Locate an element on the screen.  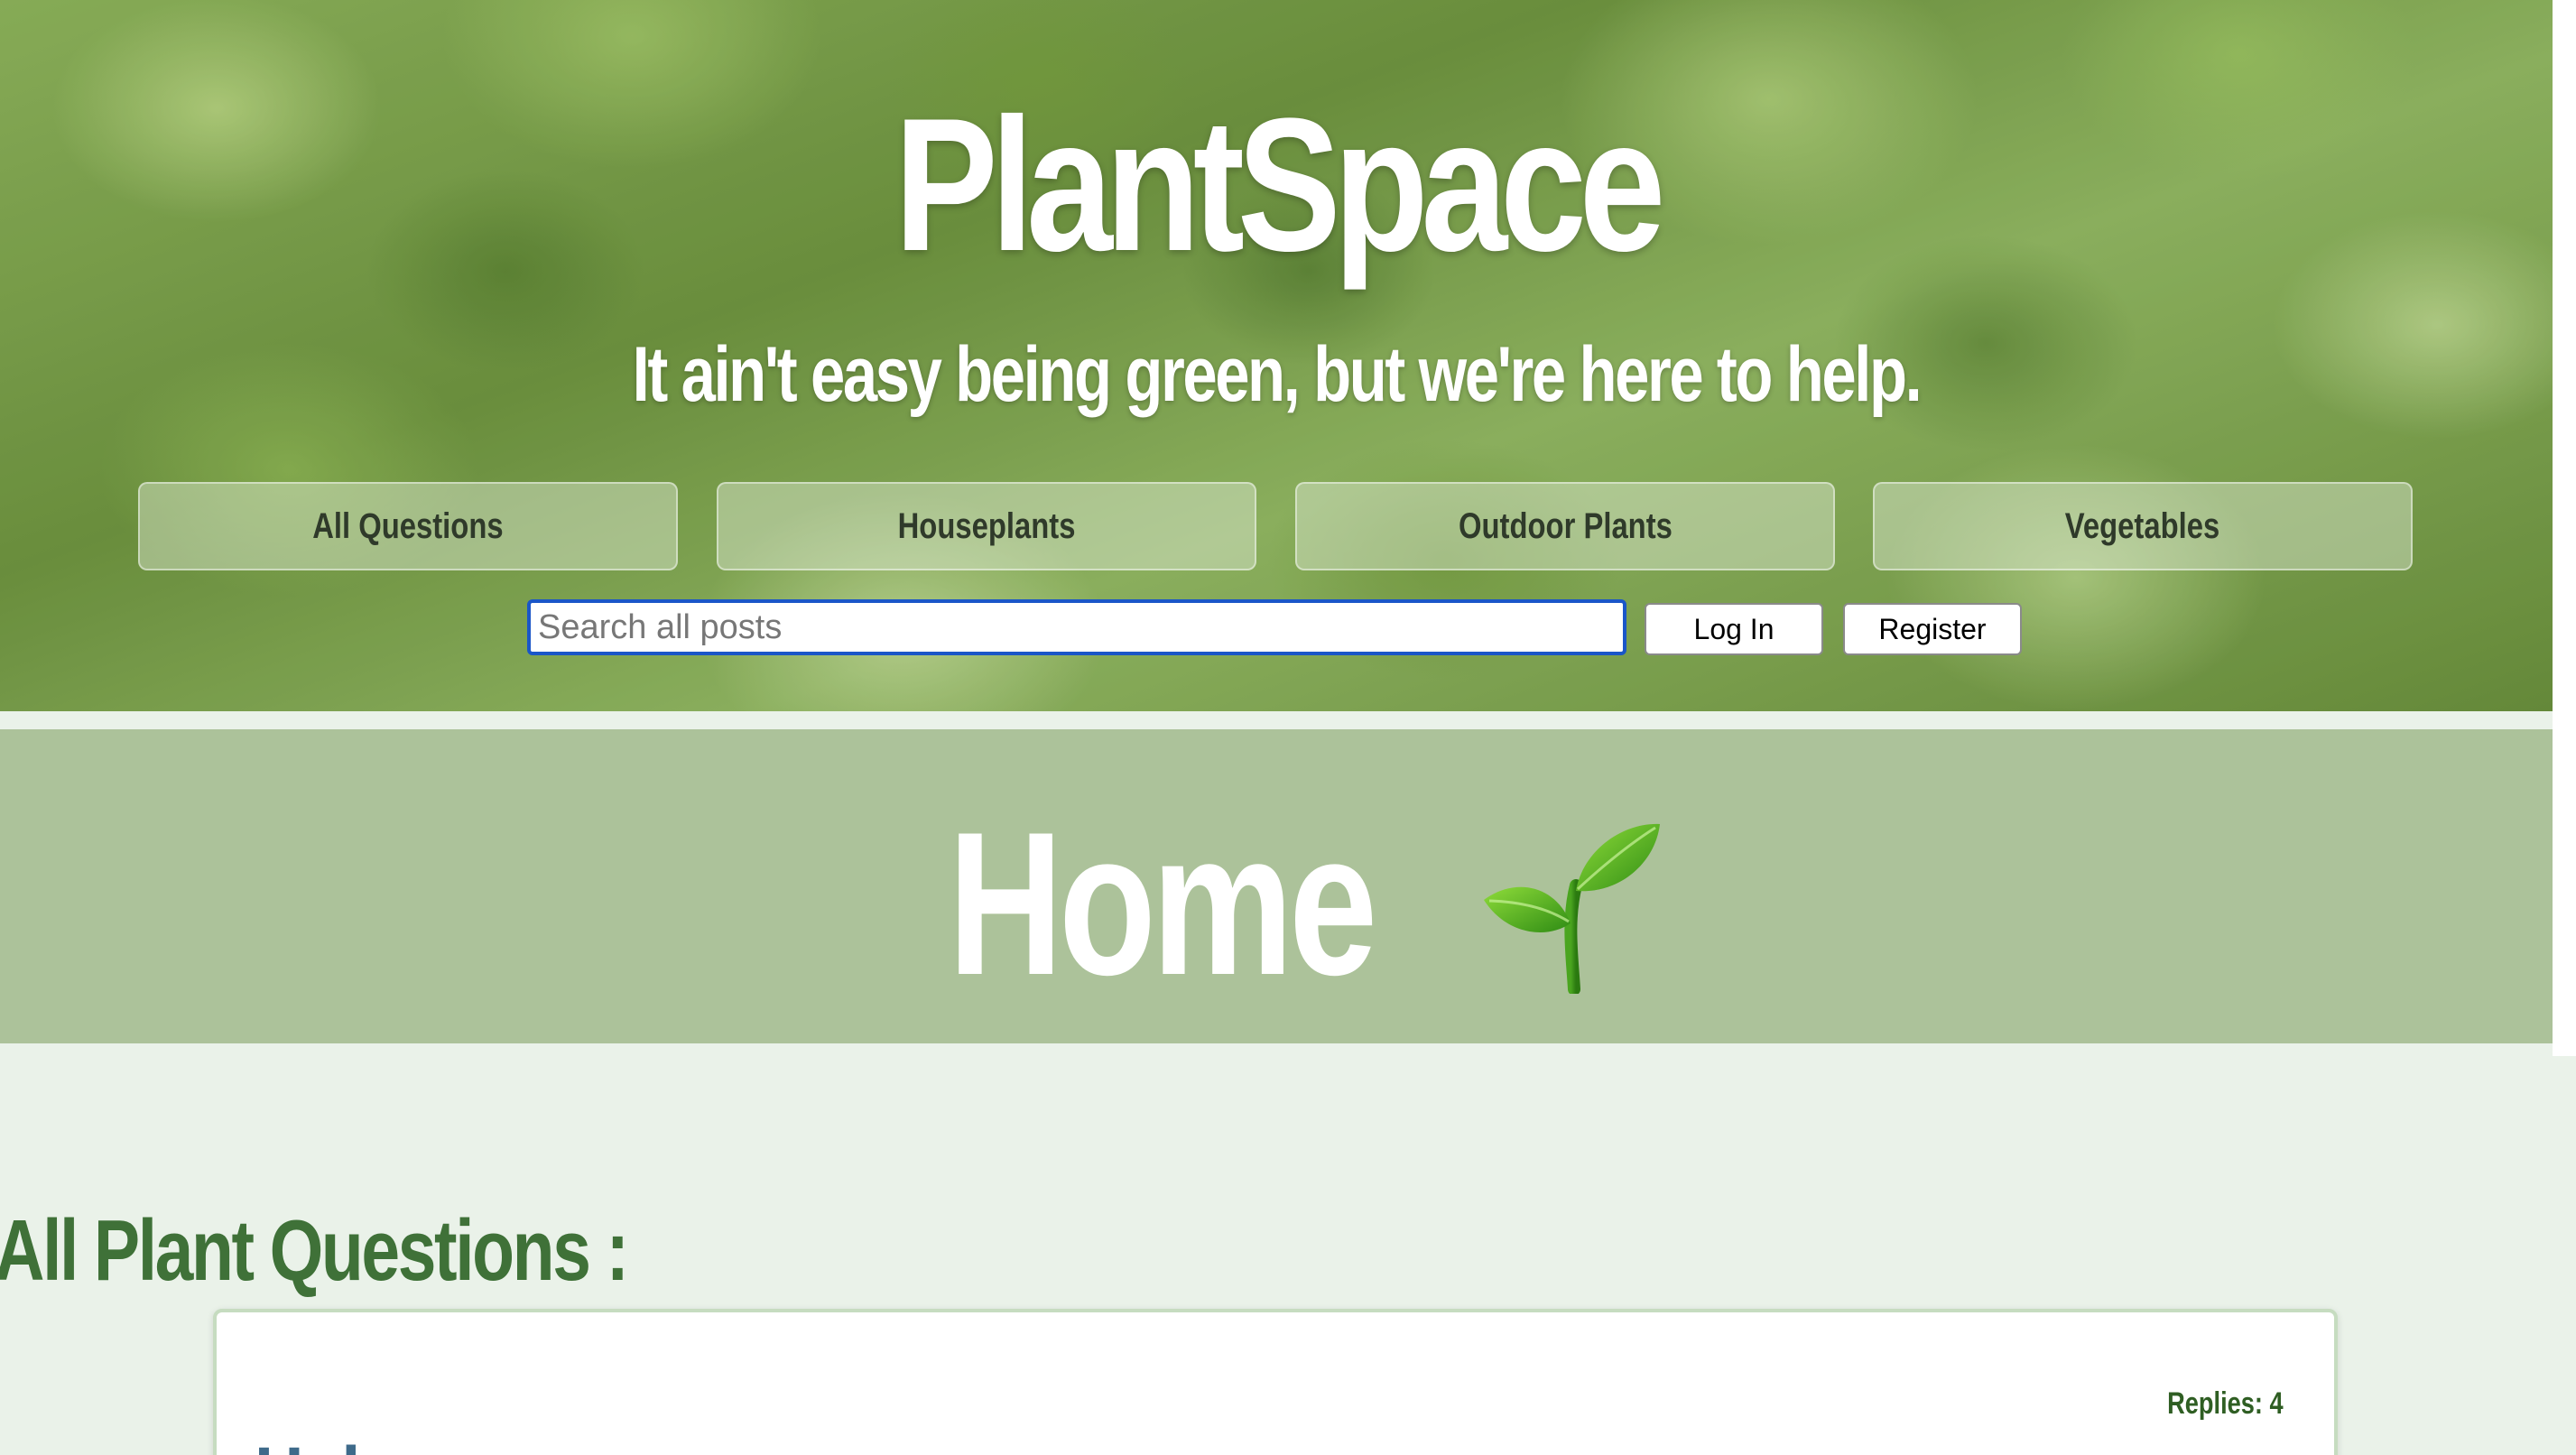
scrollbar-gutter is located at coordinates (2565, 528).